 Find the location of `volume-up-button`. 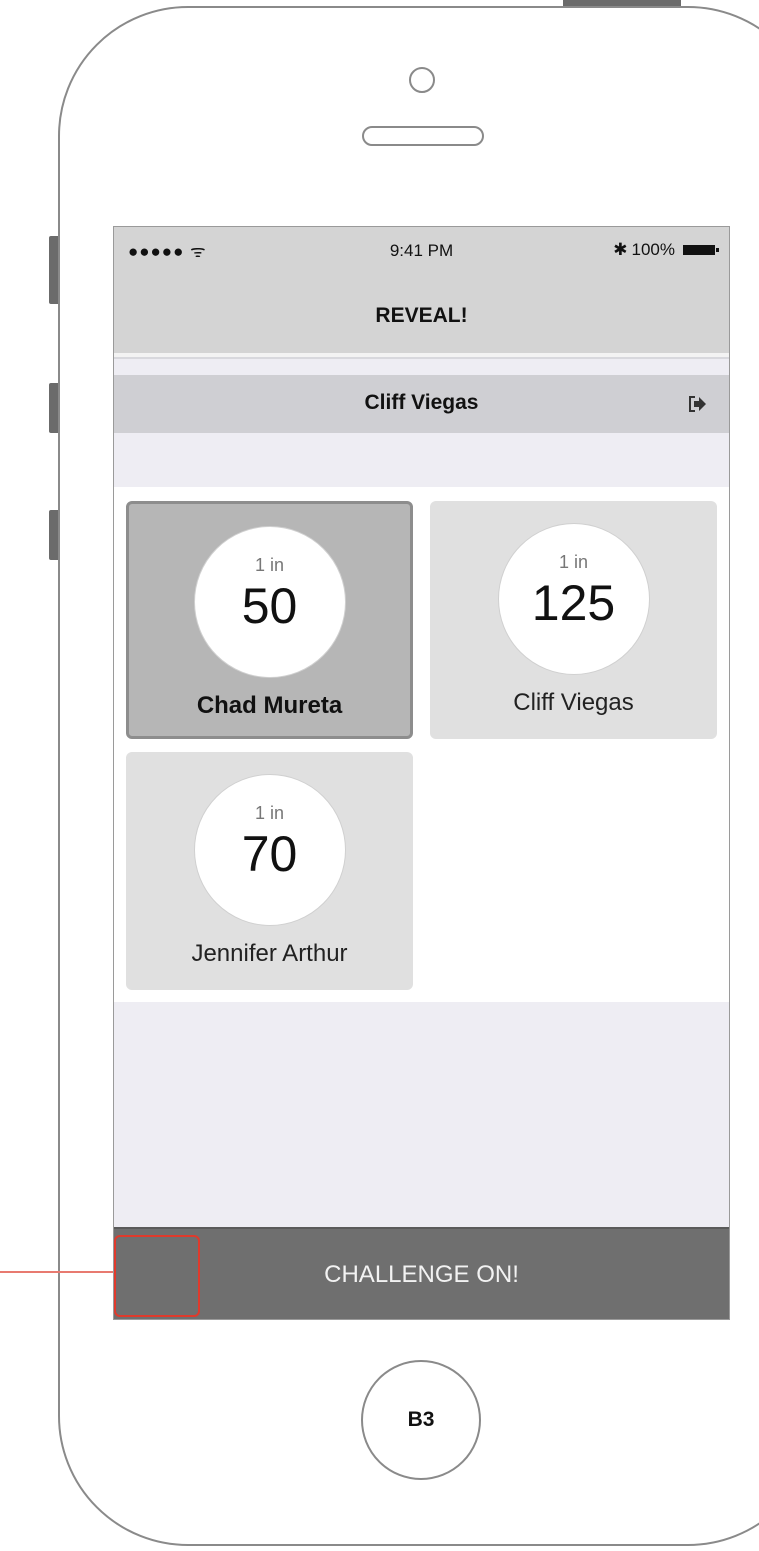

volume-up-button is located at coordinates (53, 408).